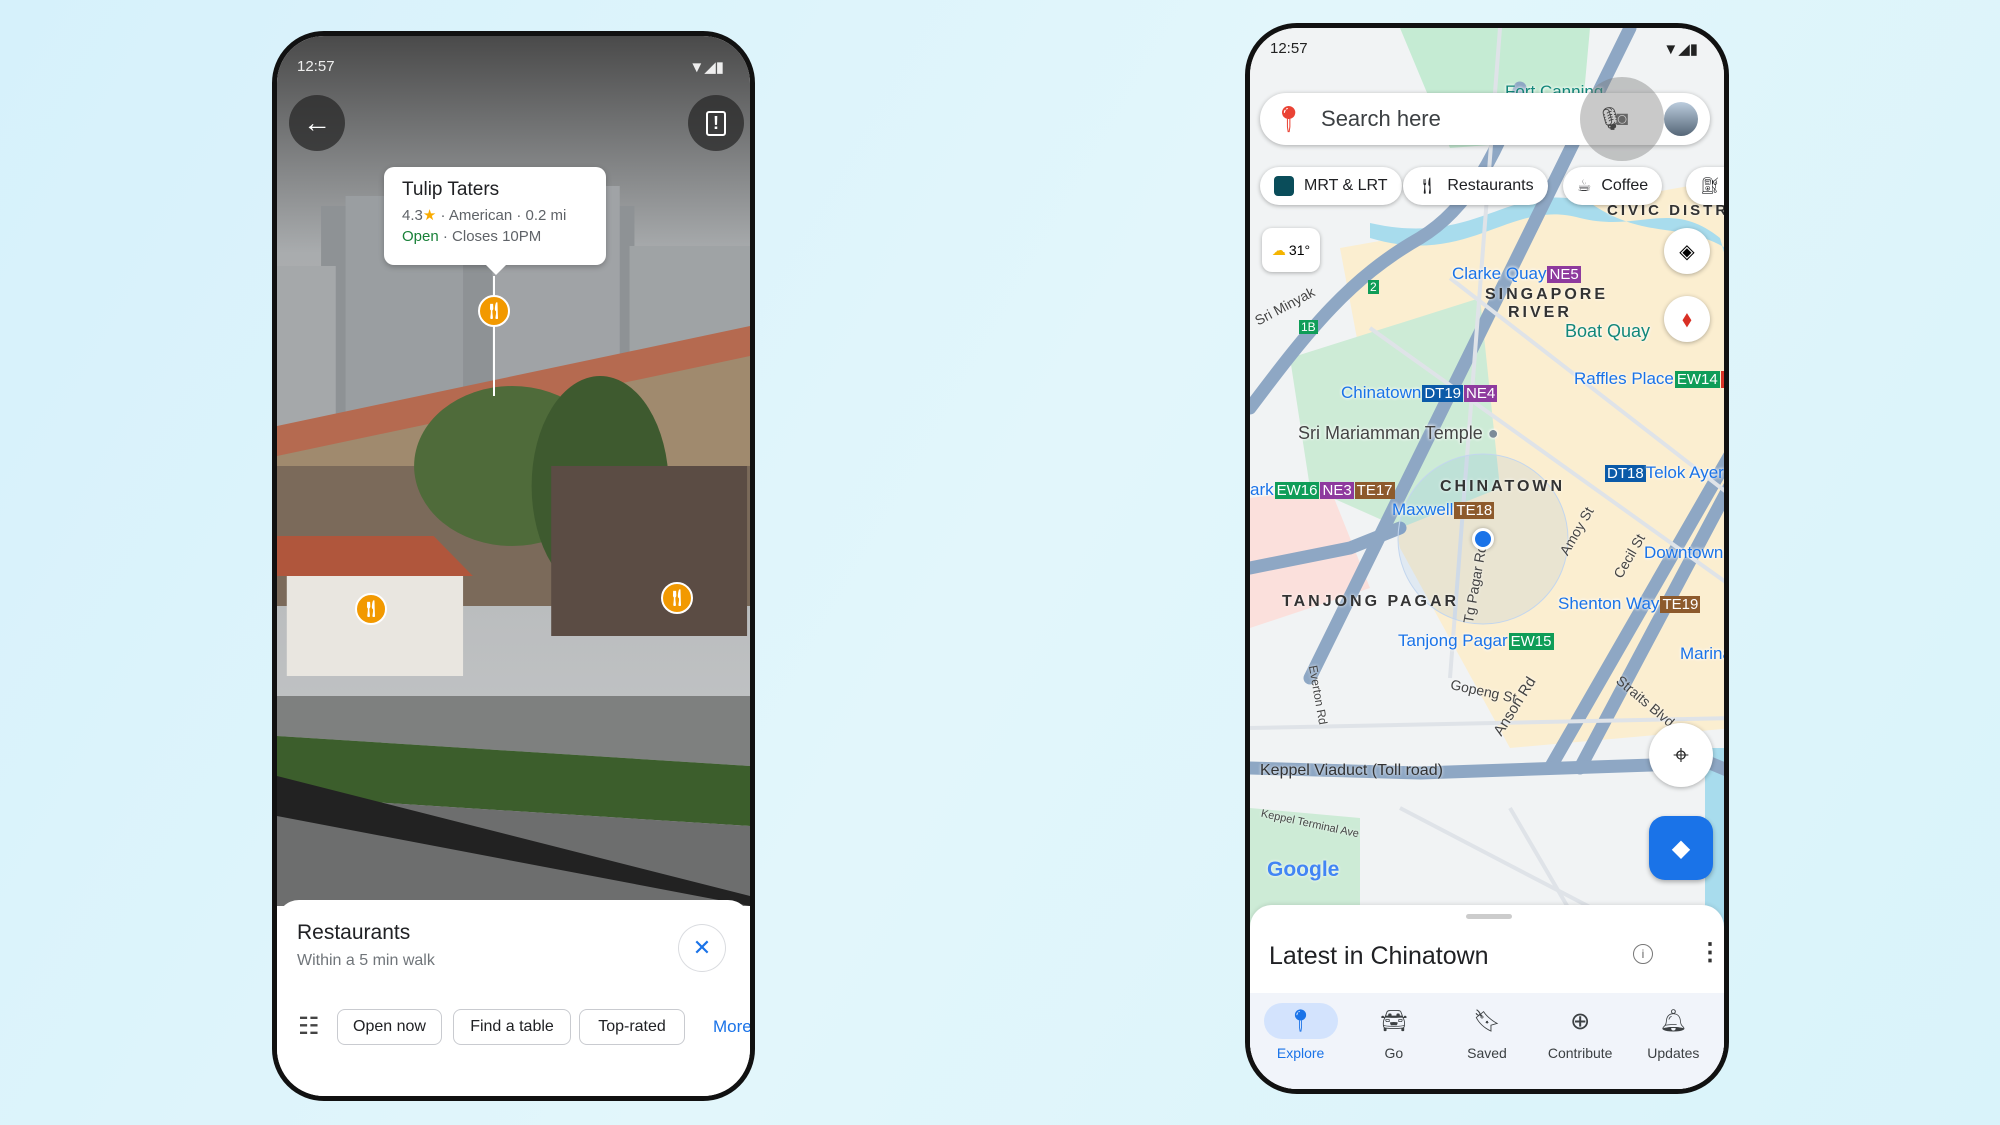  What do you see at coordinates (1489, 916) in the screenshot?
I see `drag-handle` at bounding box center [1489, 916].